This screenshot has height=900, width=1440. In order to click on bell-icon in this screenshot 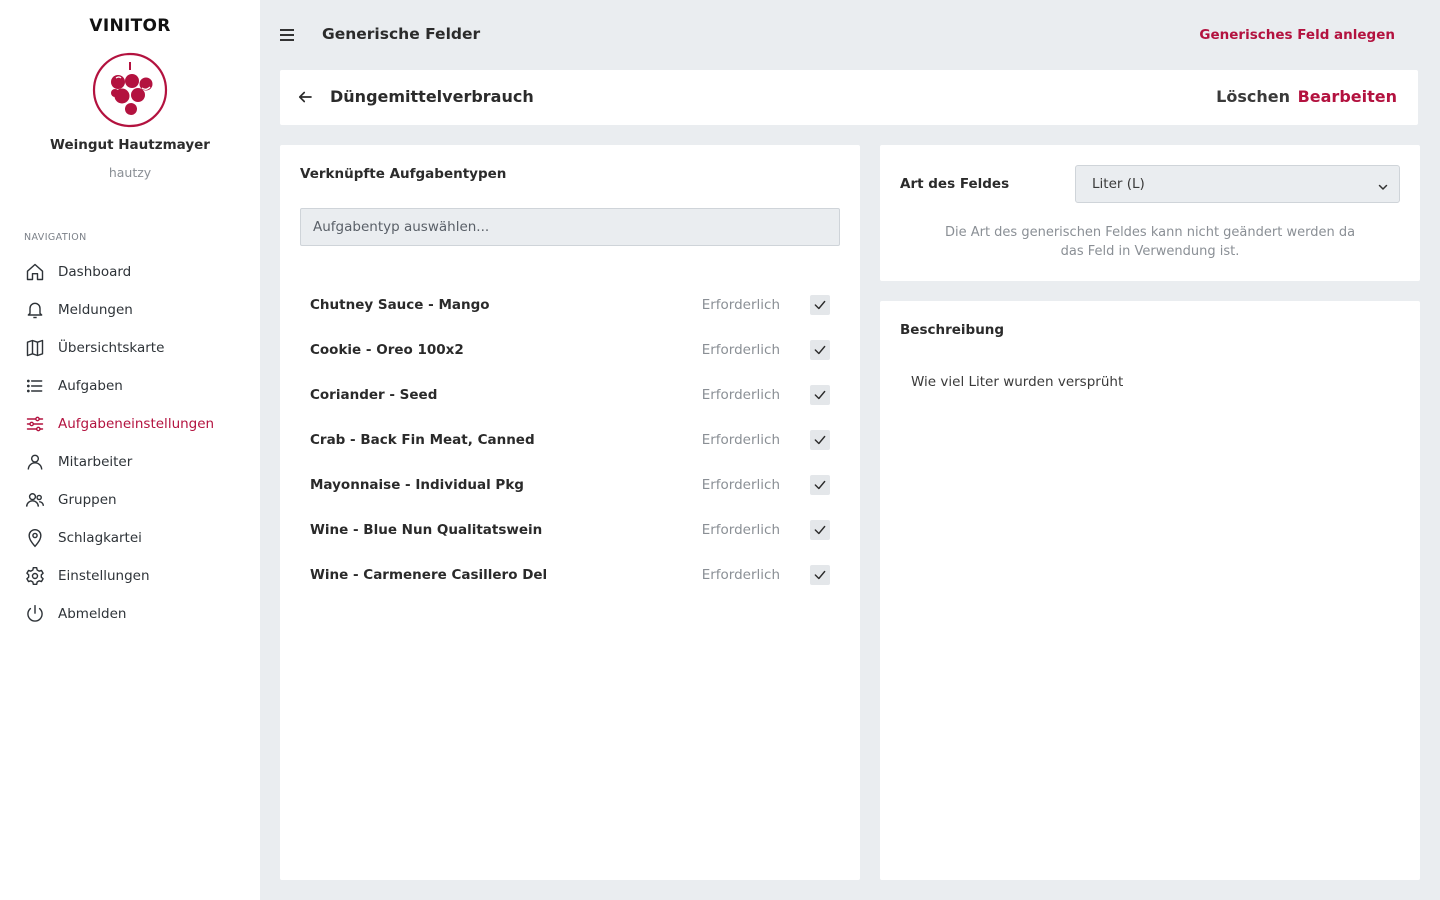, I will do `click(35, 310)`.